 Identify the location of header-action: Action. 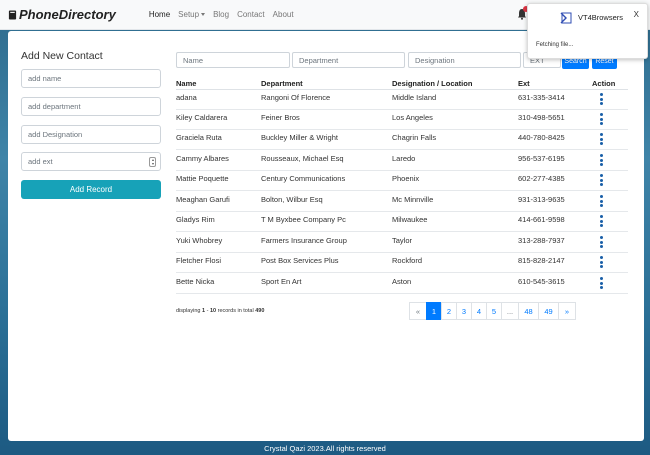
(604, 83).